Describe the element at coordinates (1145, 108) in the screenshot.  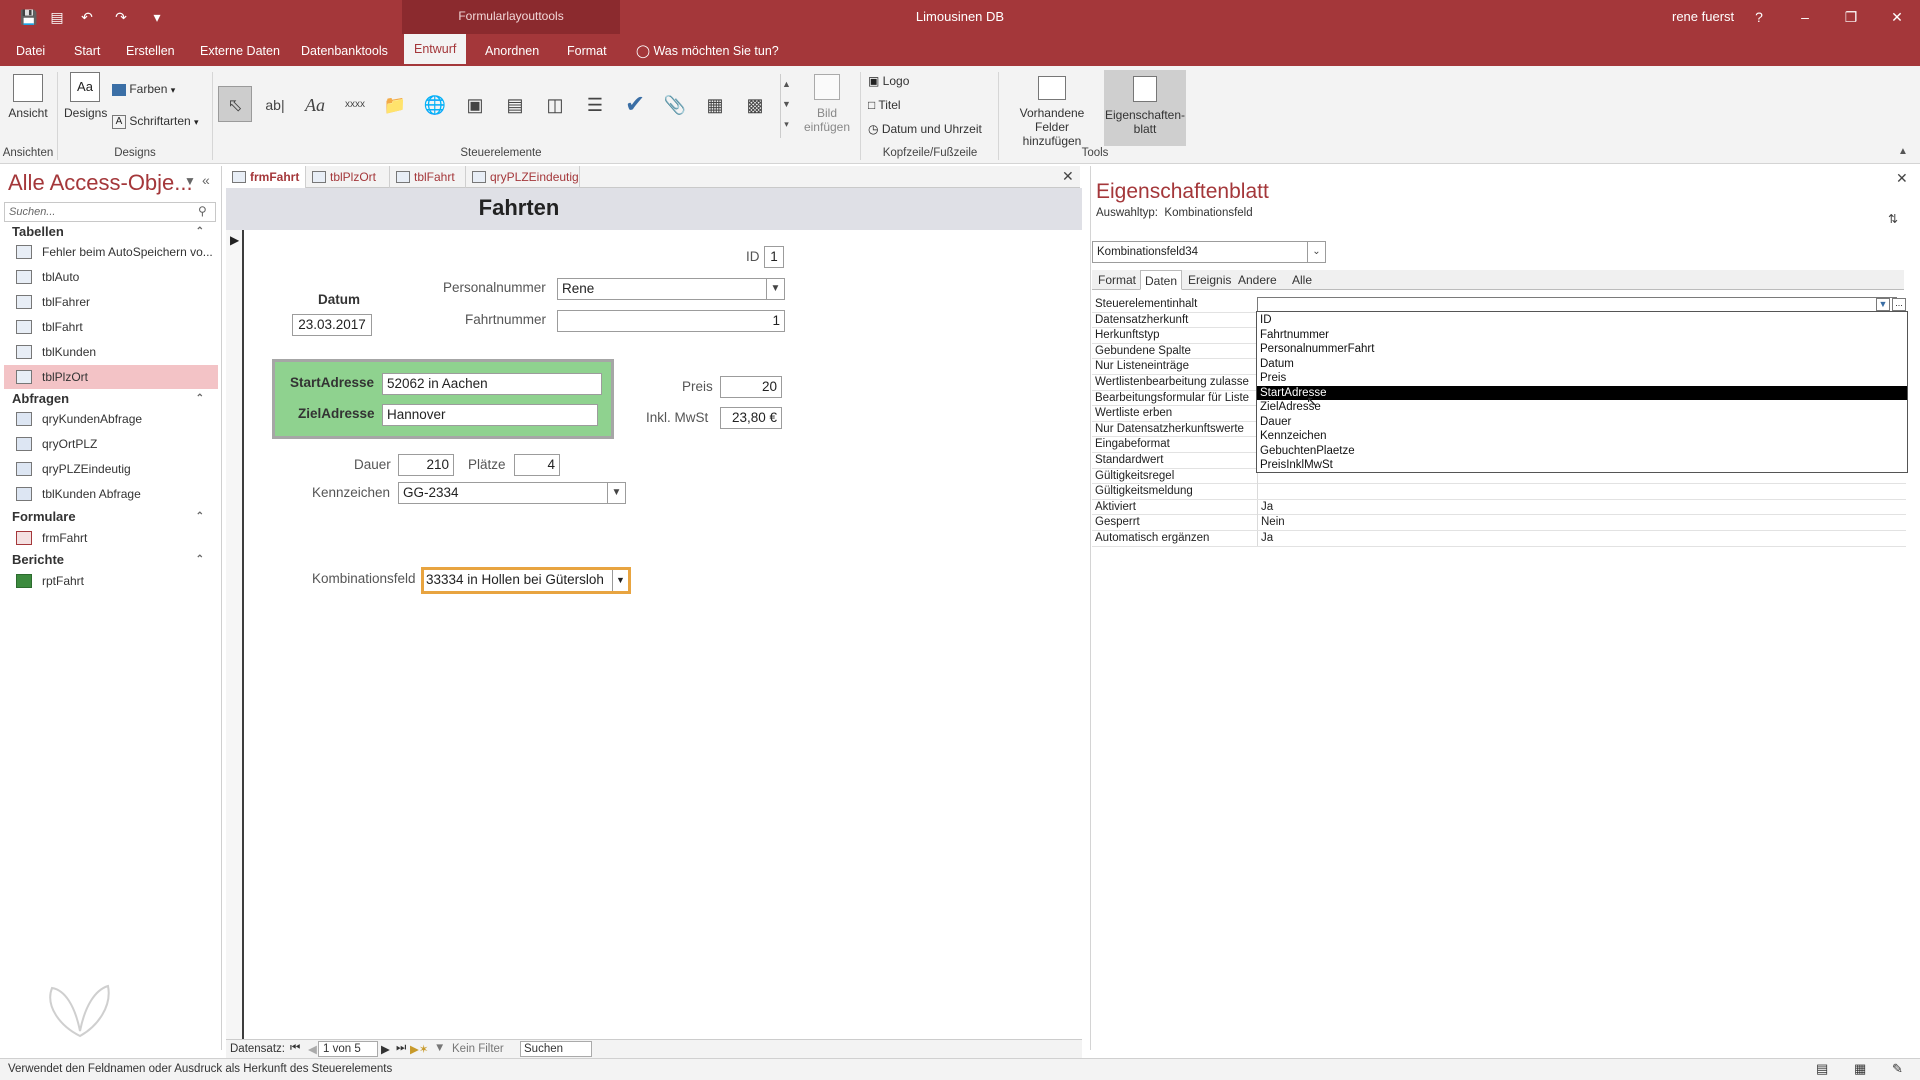
I see `eigenschaftenblatt-button: Eigenschaften- blatt` at that location.